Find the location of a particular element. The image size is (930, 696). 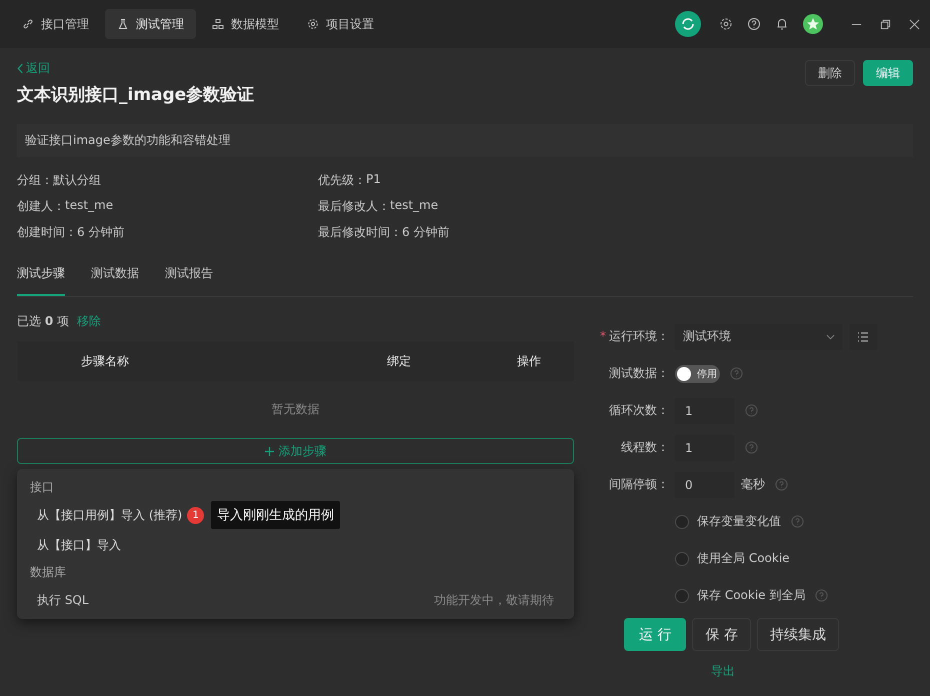

section-tab: 测试报告 is located at coordinates (189, 280).